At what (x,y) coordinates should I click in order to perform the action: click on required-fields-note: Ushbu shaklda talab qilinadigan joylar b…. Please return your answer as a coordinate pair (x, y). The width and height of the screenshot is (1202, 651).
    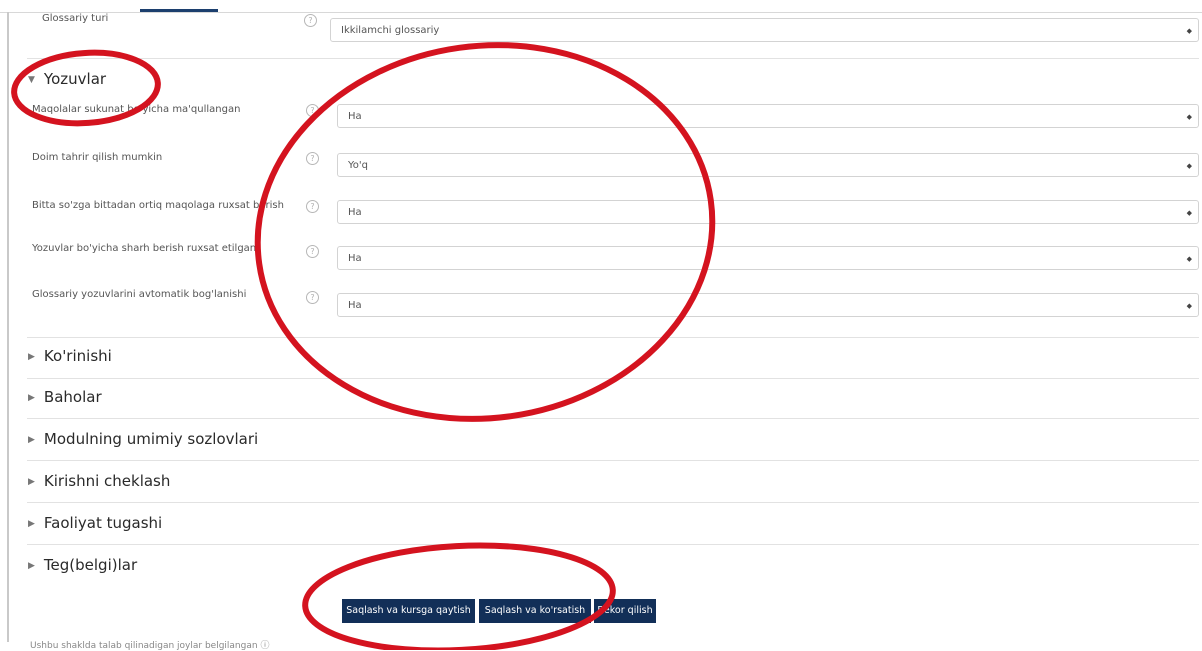
    Looking at the image, I should click on (149, 644).